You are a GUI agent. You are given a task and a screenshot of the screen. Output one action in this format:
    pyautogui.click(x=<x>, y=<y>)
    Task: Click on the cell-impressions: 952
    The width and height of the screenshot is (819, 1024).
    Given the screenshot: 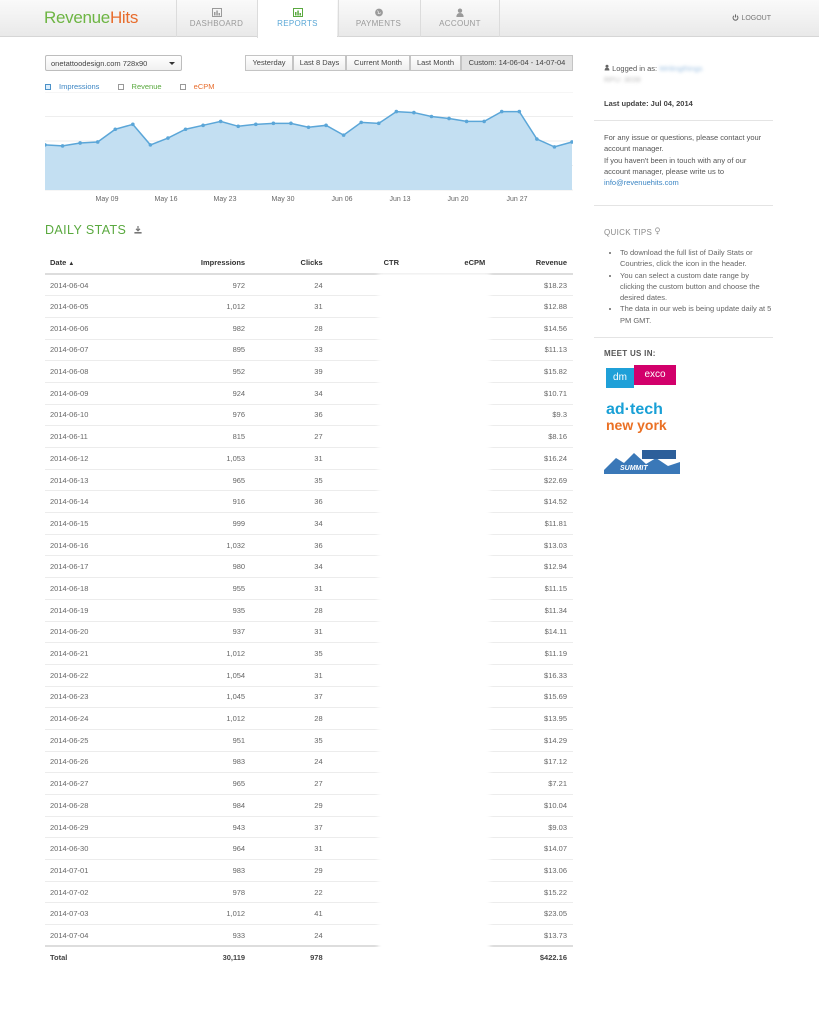 What is the action you would take?
    pyautogui.click(x=192, y=371)
    